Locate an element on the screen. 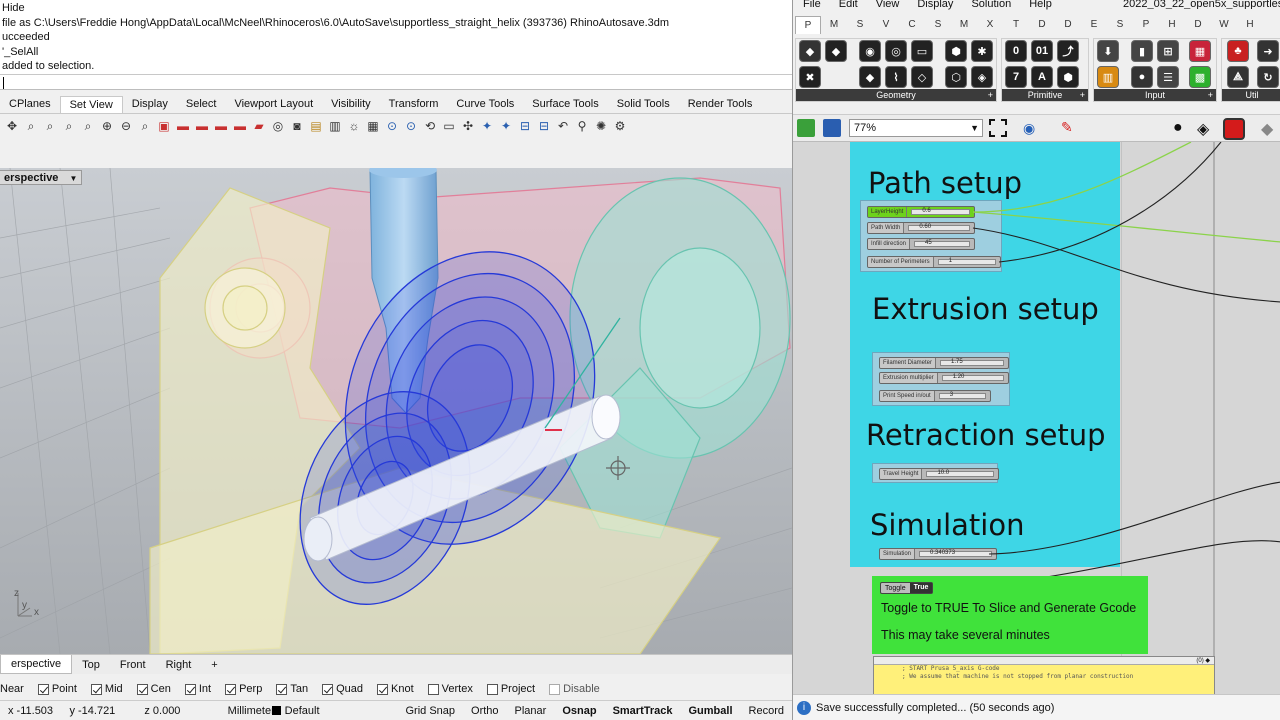  gh-category-tab: X is located at coordinates (990, 25).